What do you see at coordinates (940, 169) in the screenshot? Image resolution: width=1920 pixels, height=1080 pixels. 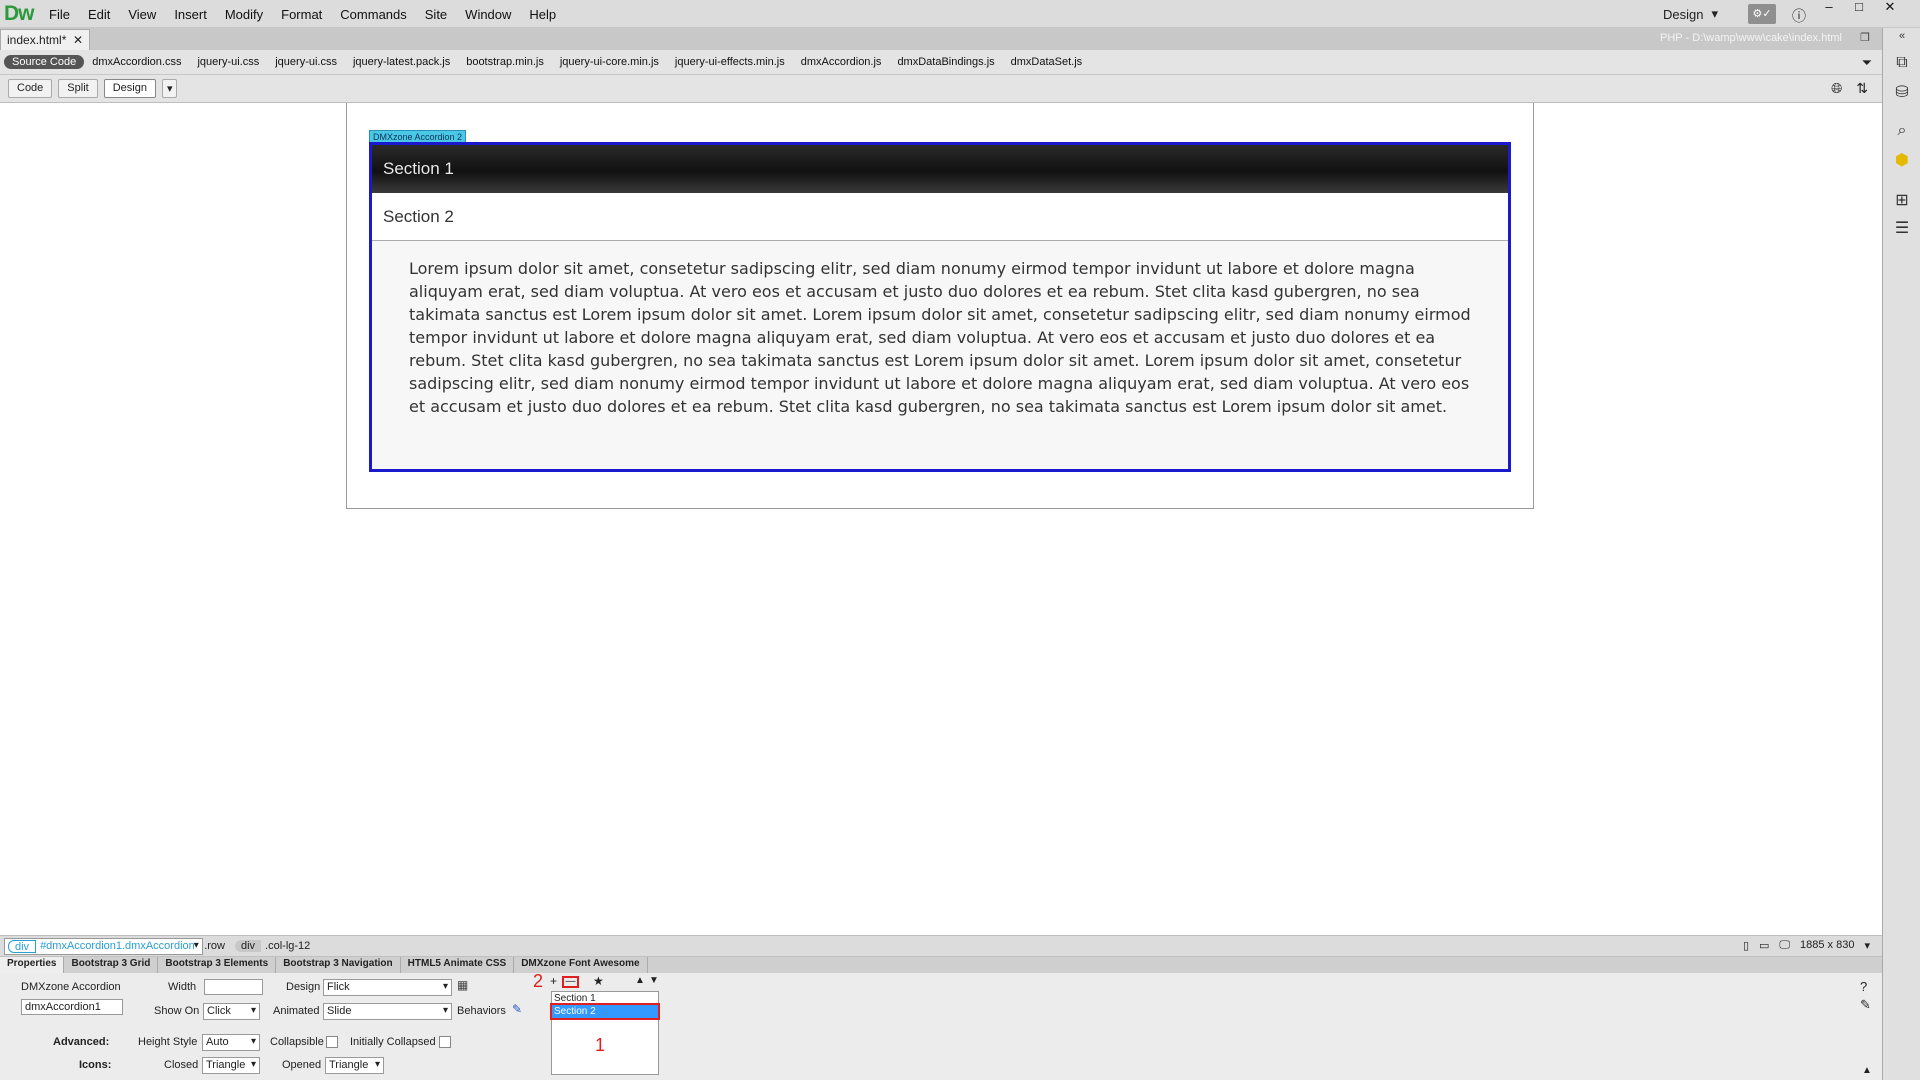 I see `accordion-header-section-1: Section 1` at bounding box center [940, 169].